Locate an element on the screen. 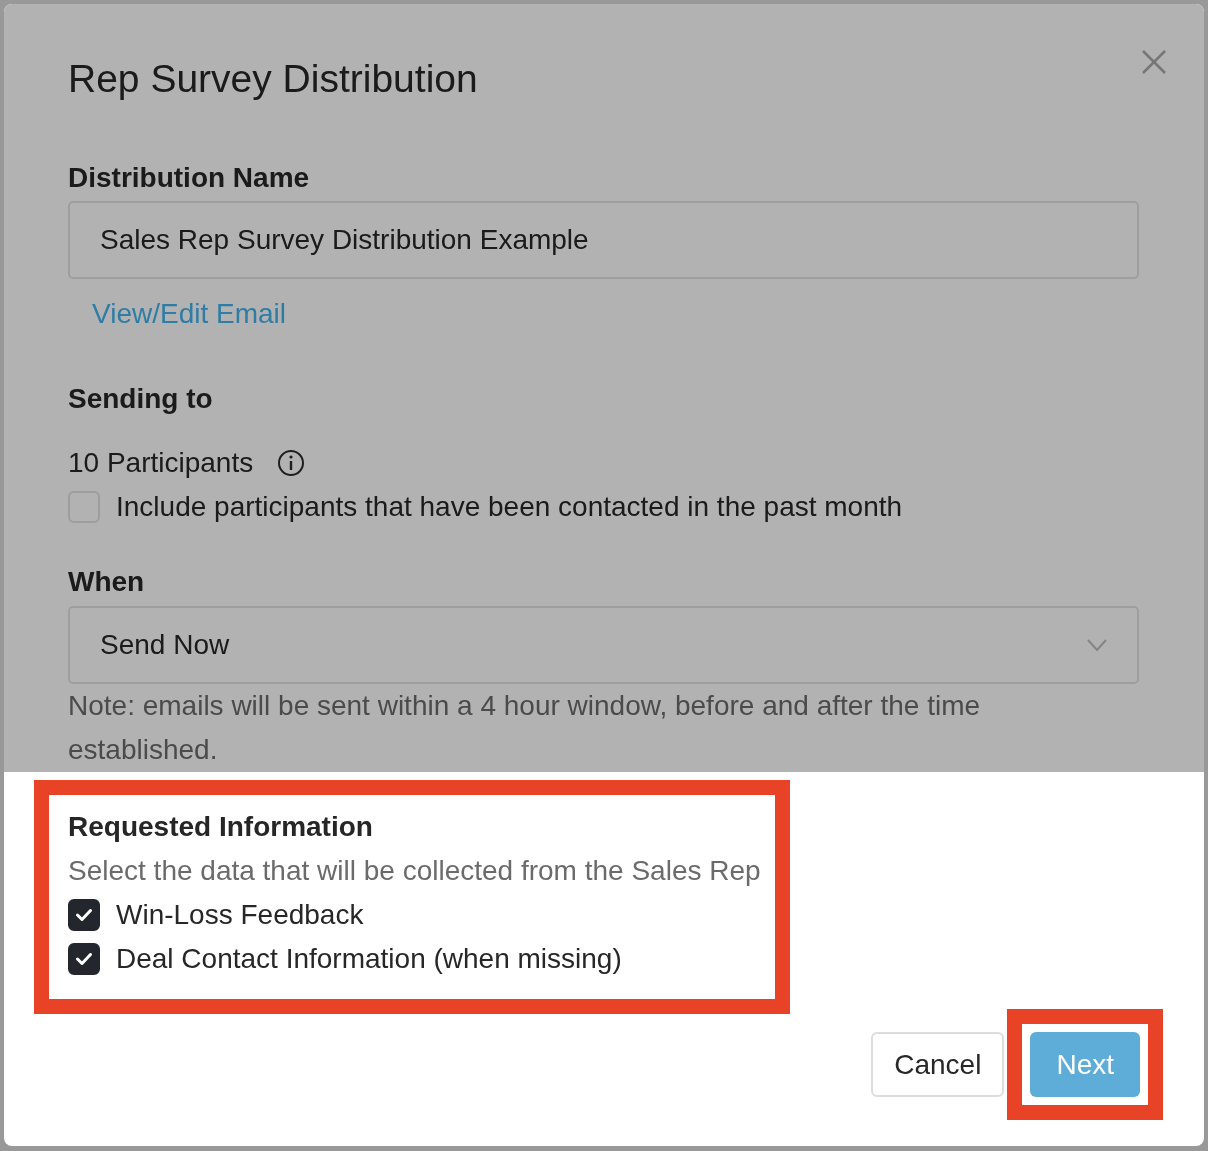  info-icon is located at coordinates (291, 463).